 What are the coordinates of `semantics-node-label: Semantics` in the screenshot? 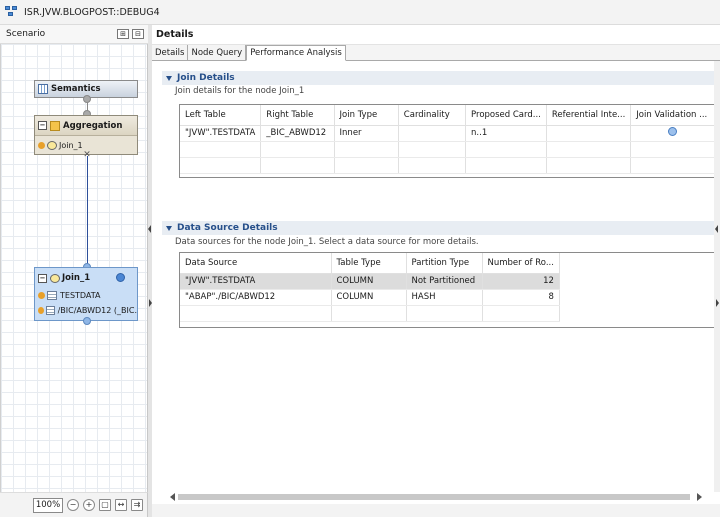 It's located at (76, 89).